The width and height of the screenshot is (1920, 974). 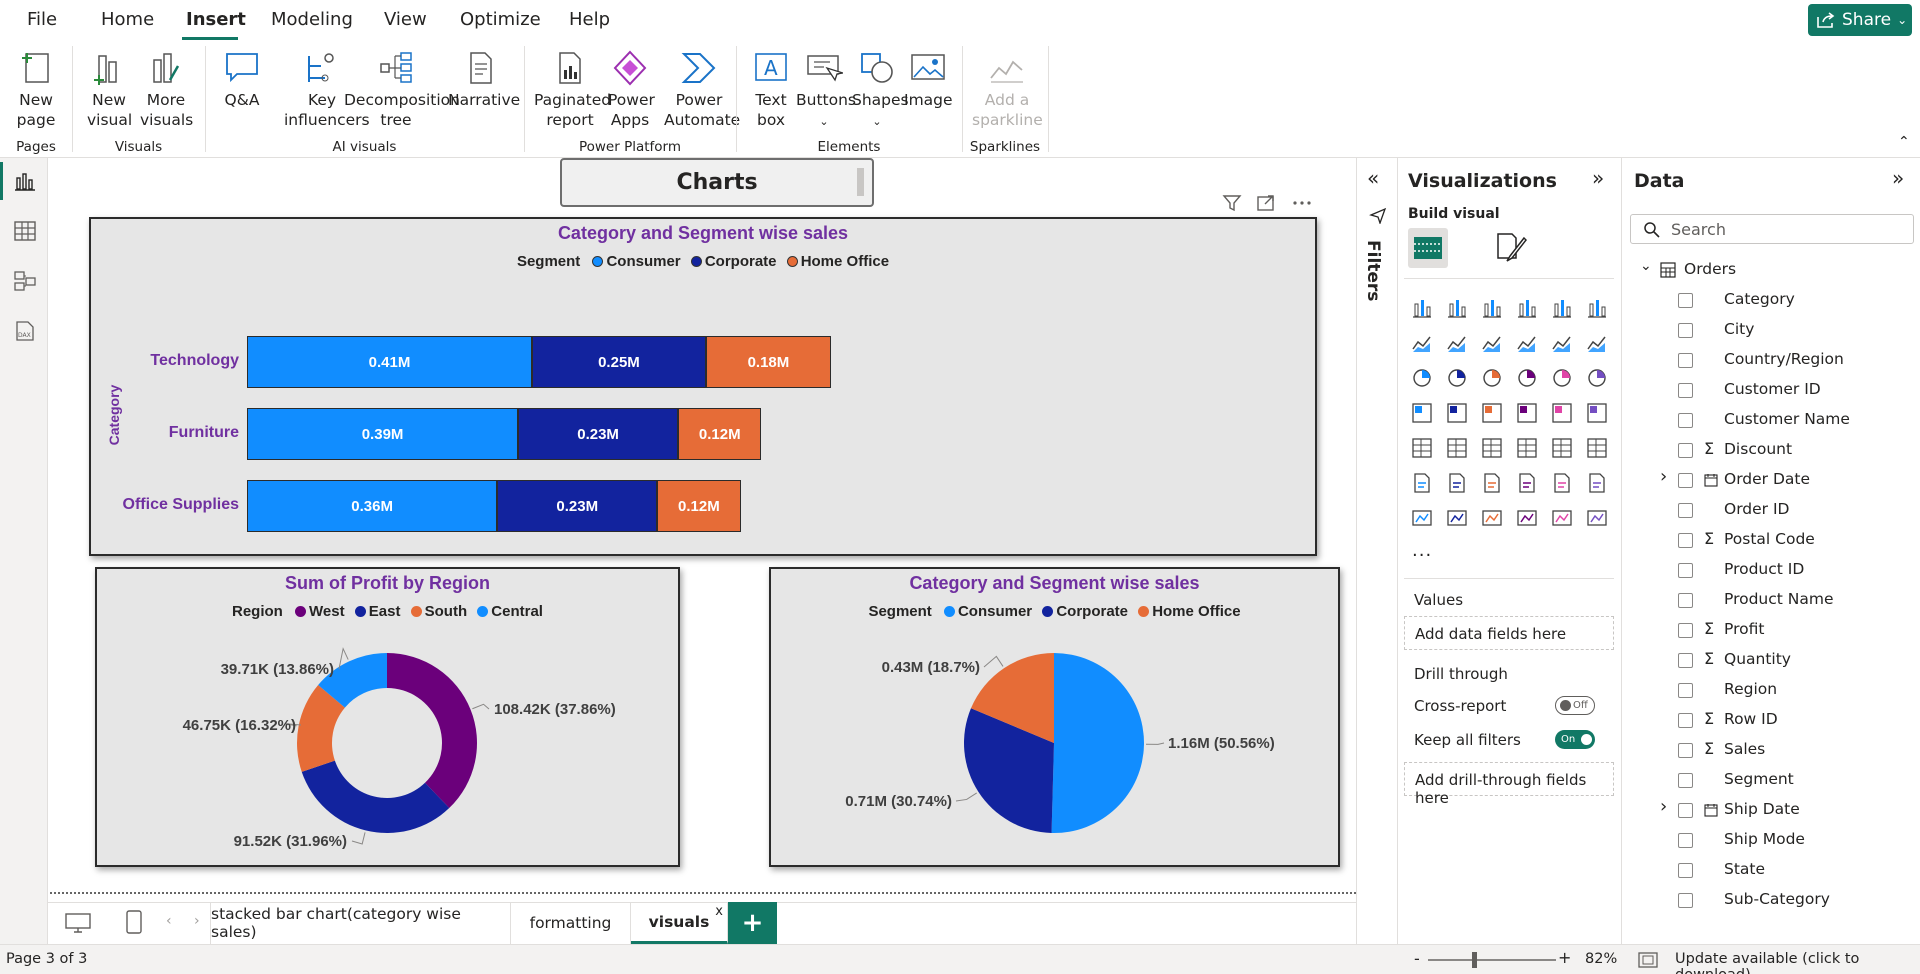 What do you see at coordinates (1597, 378) in the screenshot?
I see `donut-icon` at bounding box center [1597, 378].